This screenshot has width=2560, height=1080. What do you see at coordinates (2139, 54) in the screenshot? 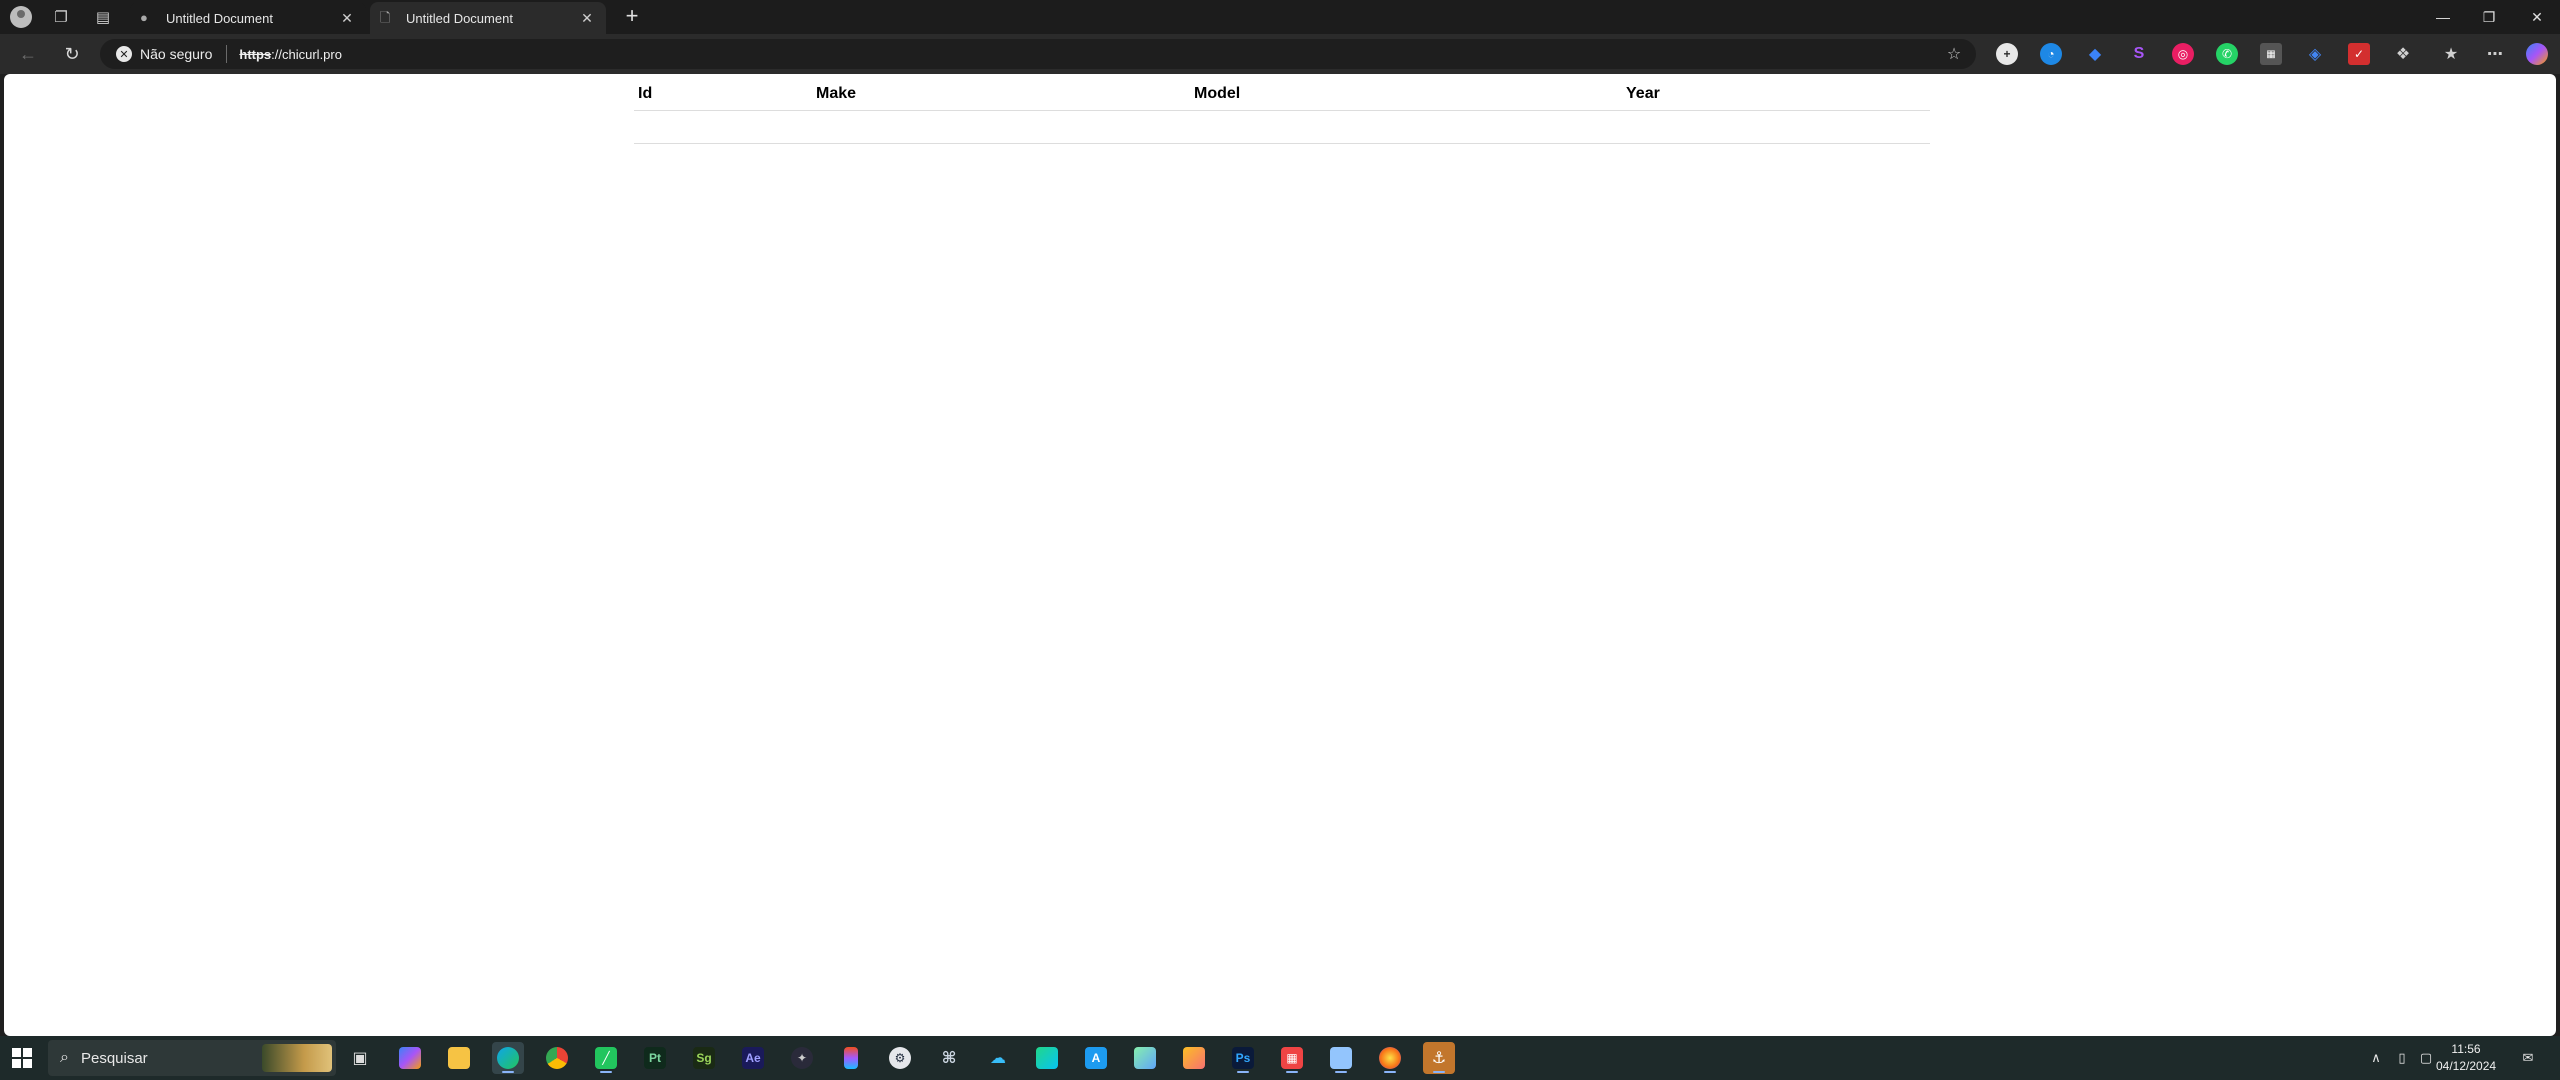
I see `s-extension-icon: S` at bounding box center [2139, 54].